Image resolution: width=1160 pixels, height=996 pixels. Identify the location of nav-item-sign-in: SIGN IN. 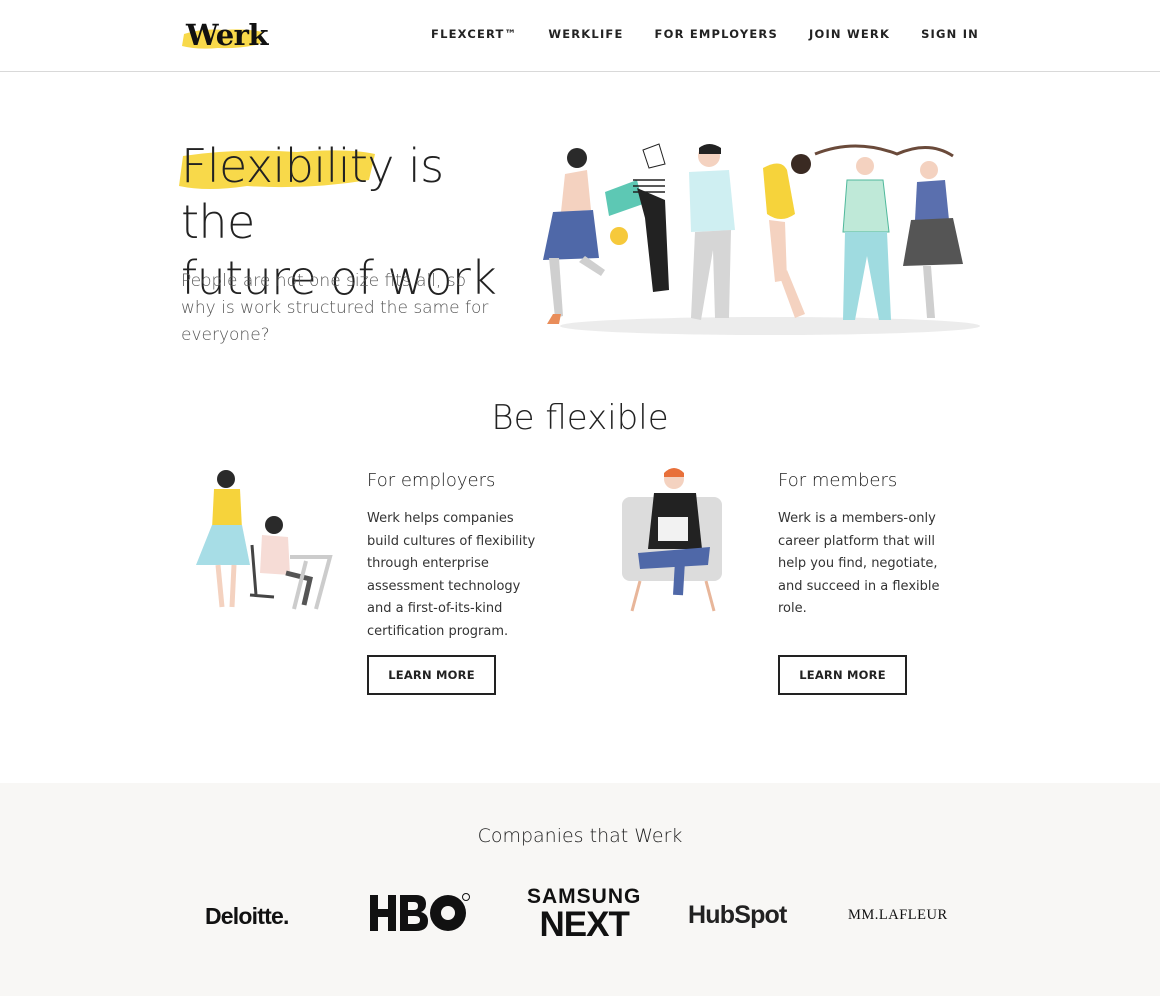
(950, 34).